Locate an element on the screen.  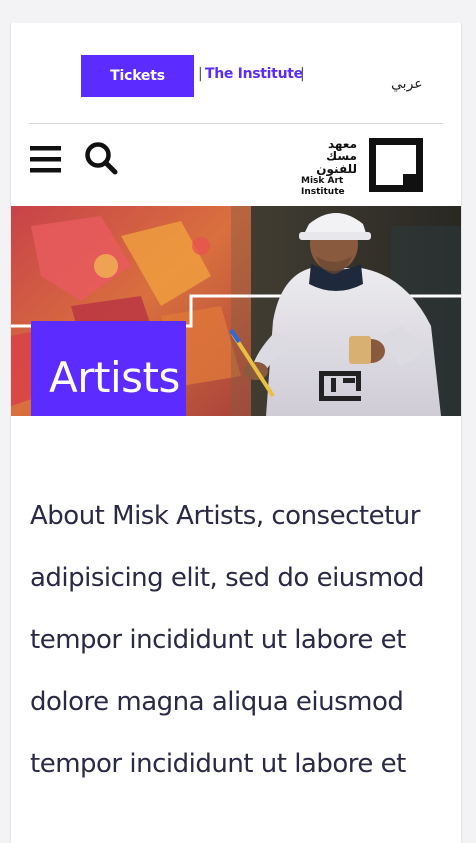
logo-arabic-line-2: مسك للفنون is located at coordinates (336, 162).